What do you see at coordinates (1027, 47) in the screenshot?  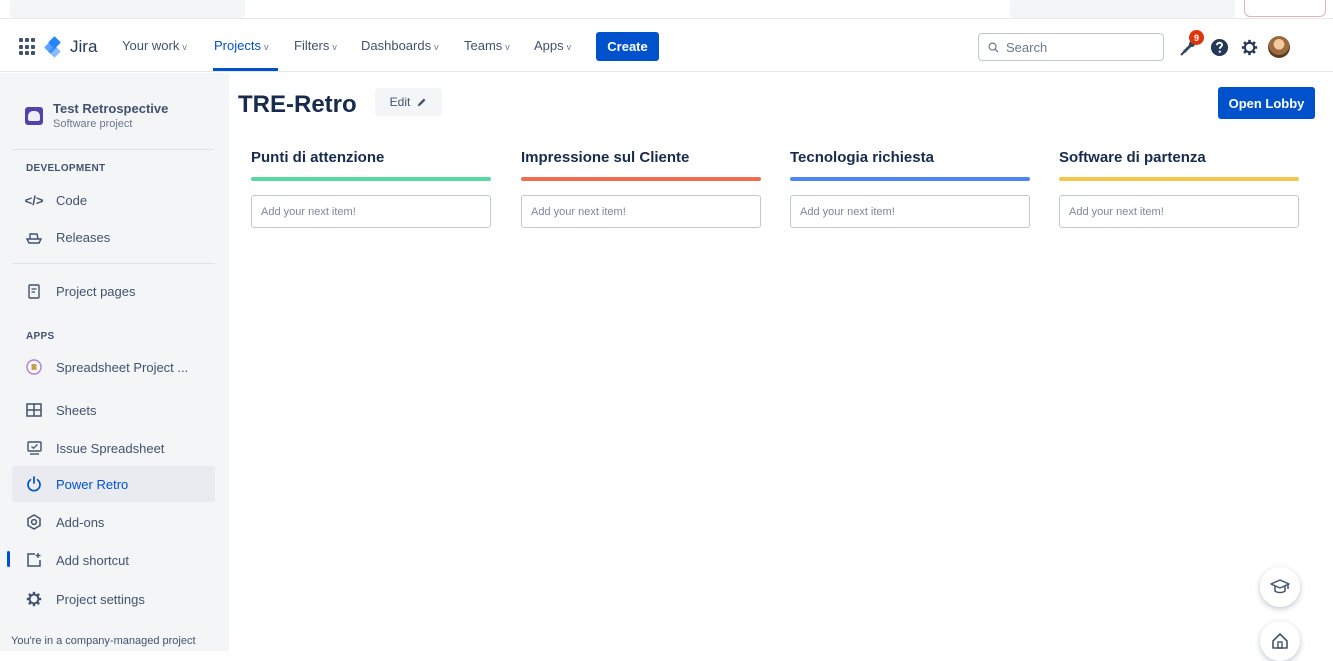 I see `search-placeholder: Search` at bounding box center [1027, 47].